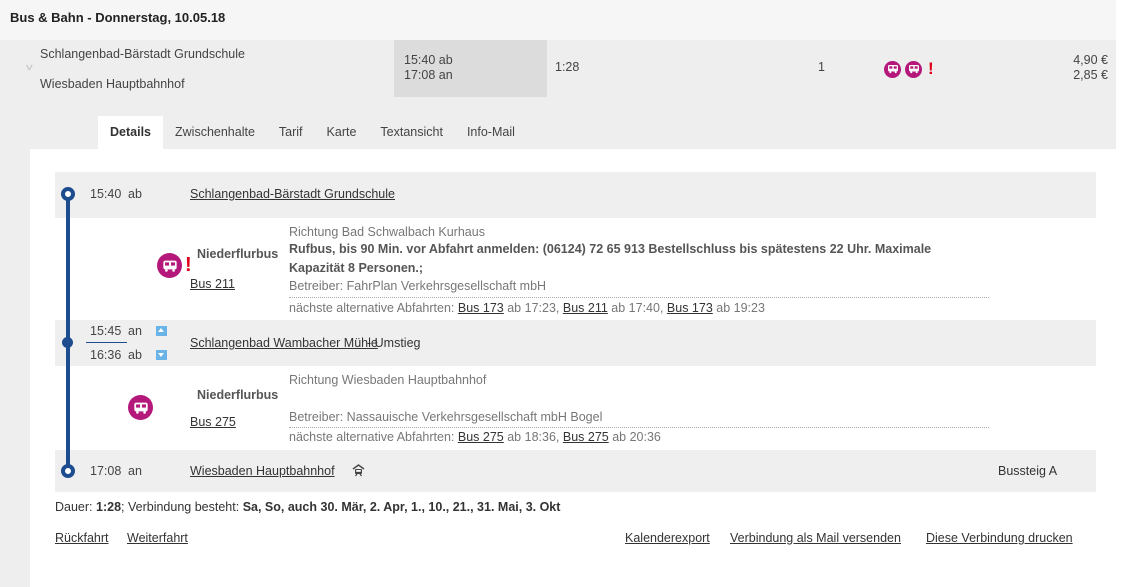 The image size is (1137, 587). Describe the element at coordinates (135, 471) in the screenshot. I see `stop-3-mode: an` at that location.